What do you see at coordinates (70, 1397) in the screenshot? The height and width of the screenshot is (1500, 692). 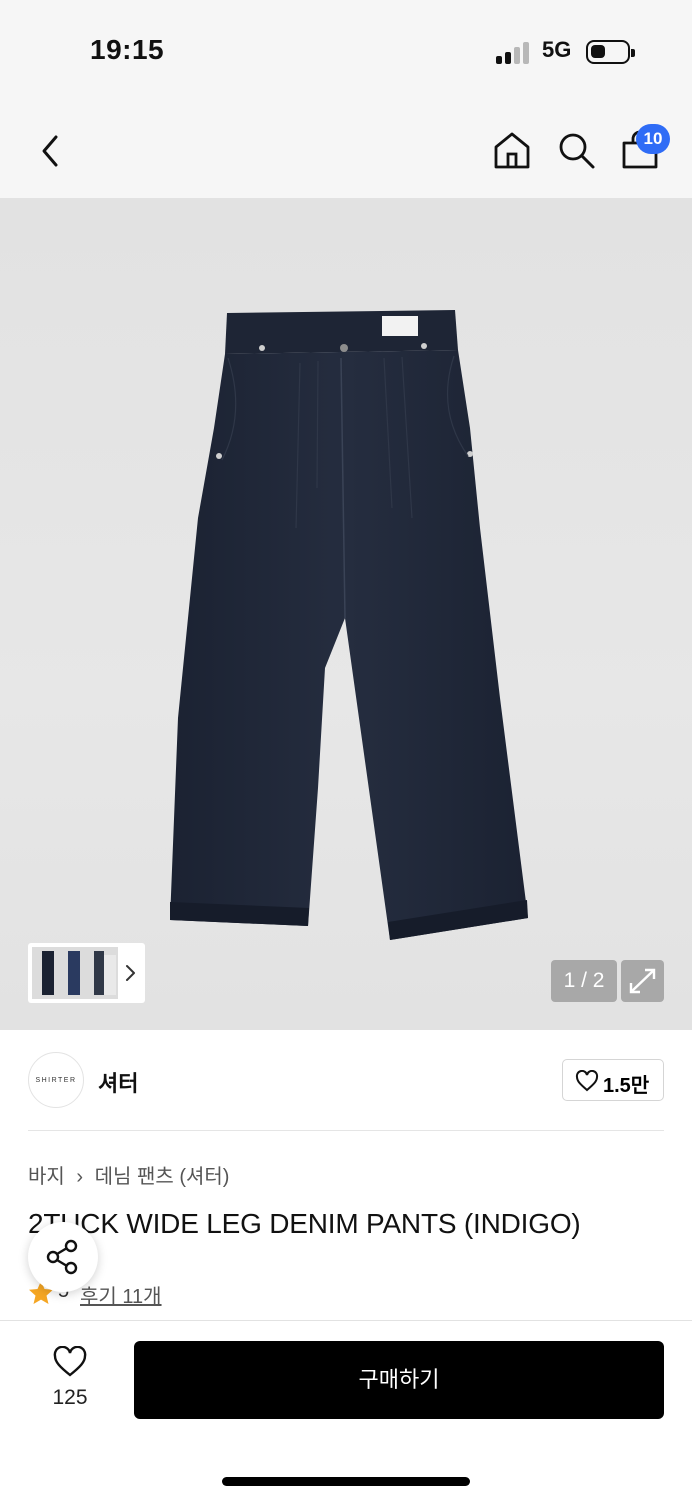 I see `wishlist-count: 125` at bounding box center [70, 1397].